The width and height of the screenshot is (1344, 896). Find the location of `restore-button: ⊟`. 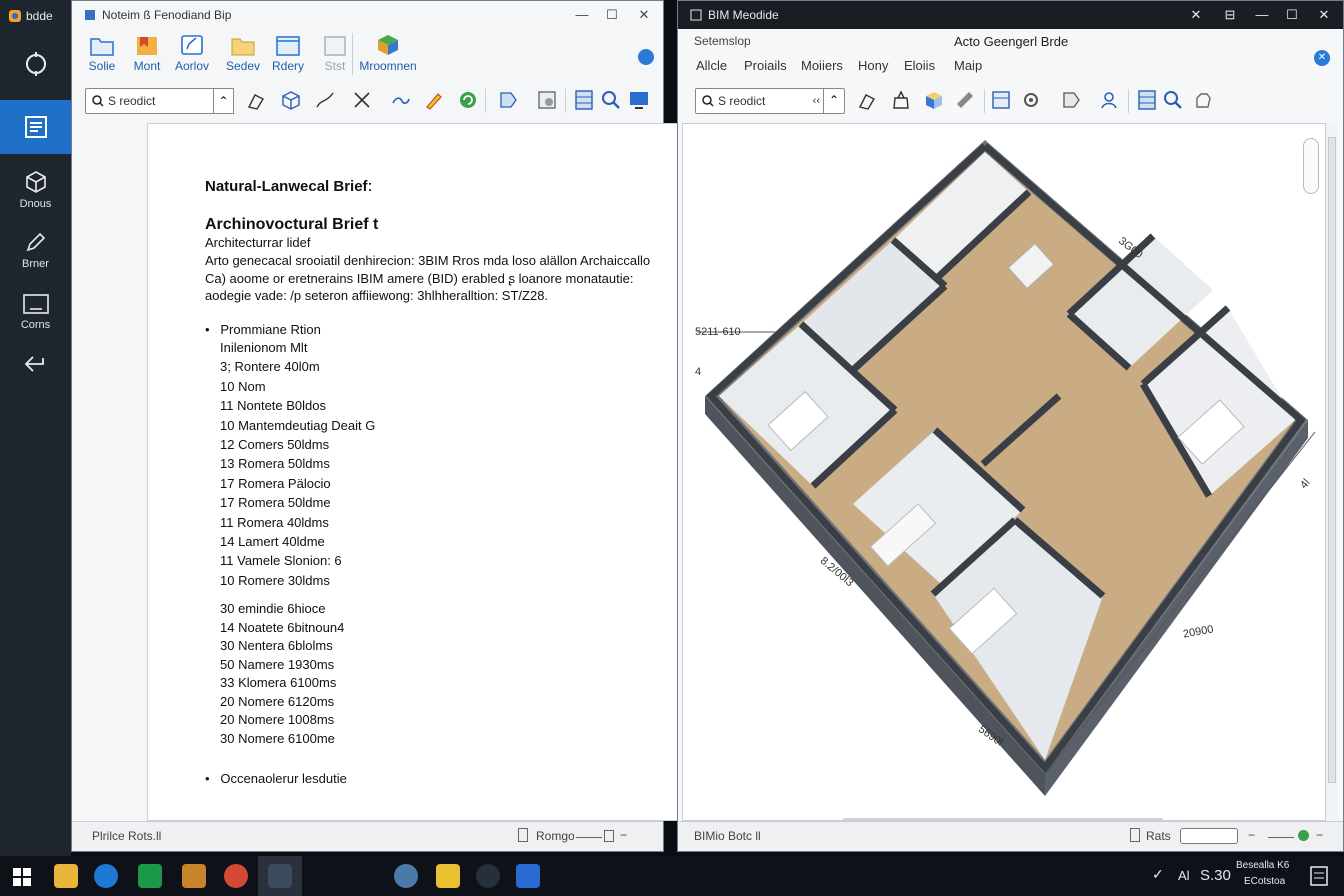

restore-button: ⊟ is located at coordinates (1230, 15).